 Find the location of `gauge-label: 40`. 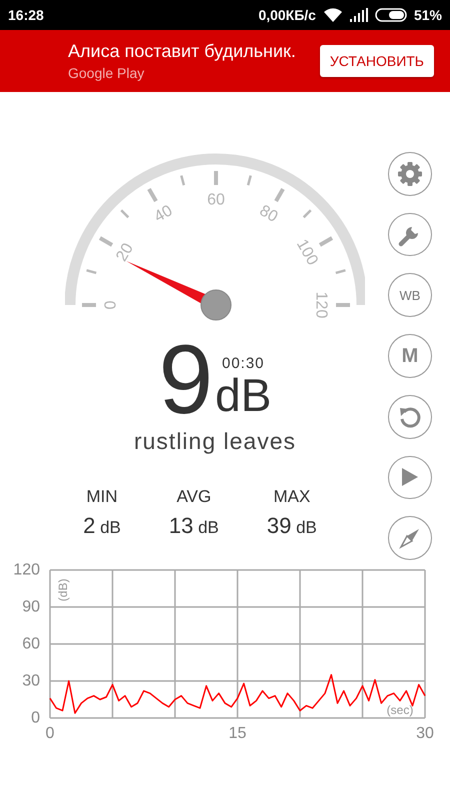

gauge-label: 40 is located at coordinates (164, 214).